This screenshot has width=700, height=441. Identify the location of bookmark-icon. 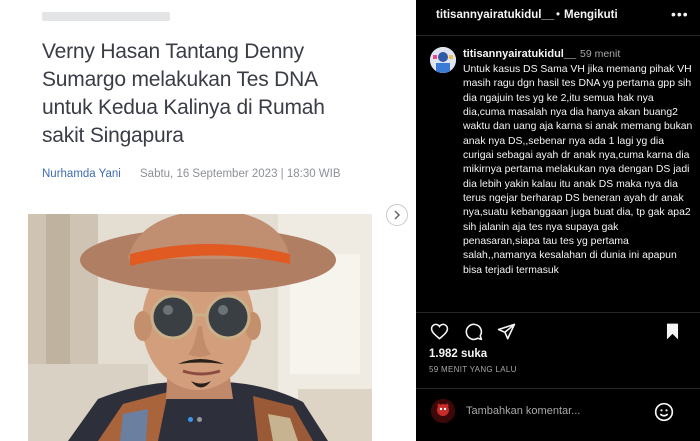
(672, 331).